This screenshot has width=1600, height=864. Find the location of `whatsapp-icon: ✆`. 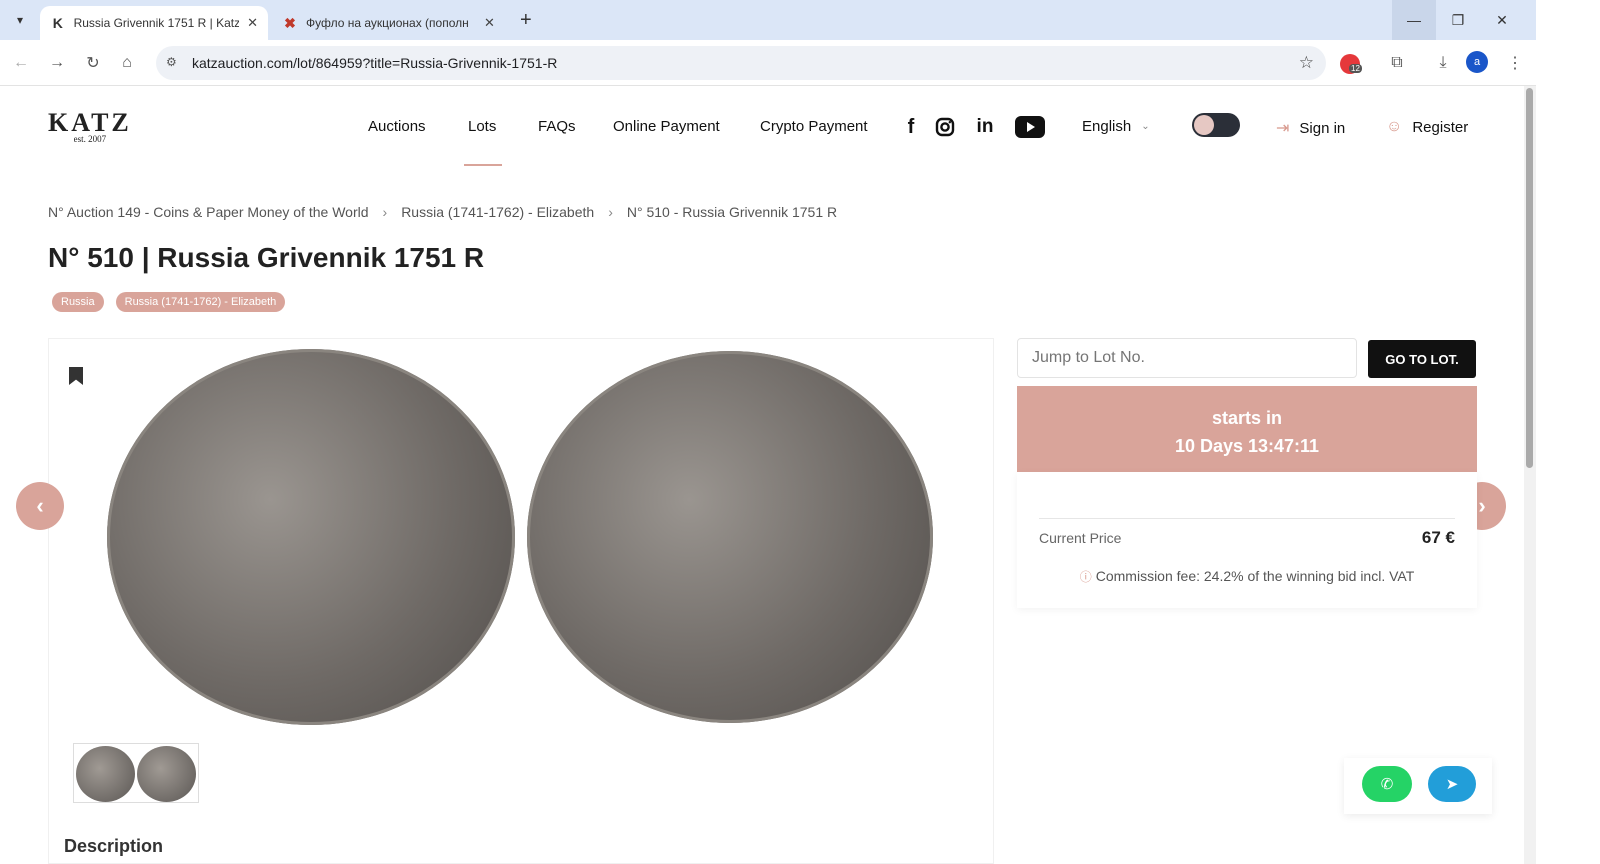

whatsapp-icon: ✆ is located at coordinates (1387, 784).